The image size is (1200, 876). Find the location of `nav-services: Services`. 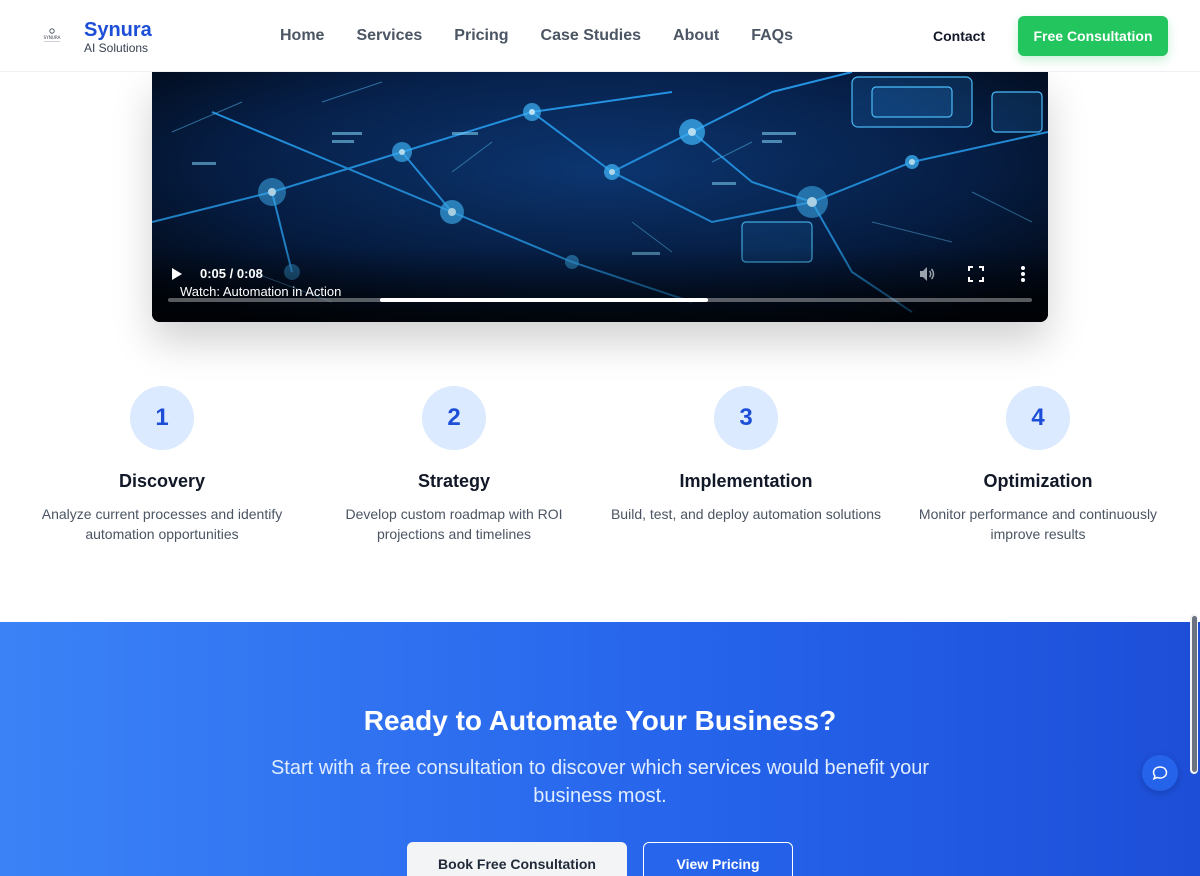

nav-services: Services is located at coordinates (389, 36).